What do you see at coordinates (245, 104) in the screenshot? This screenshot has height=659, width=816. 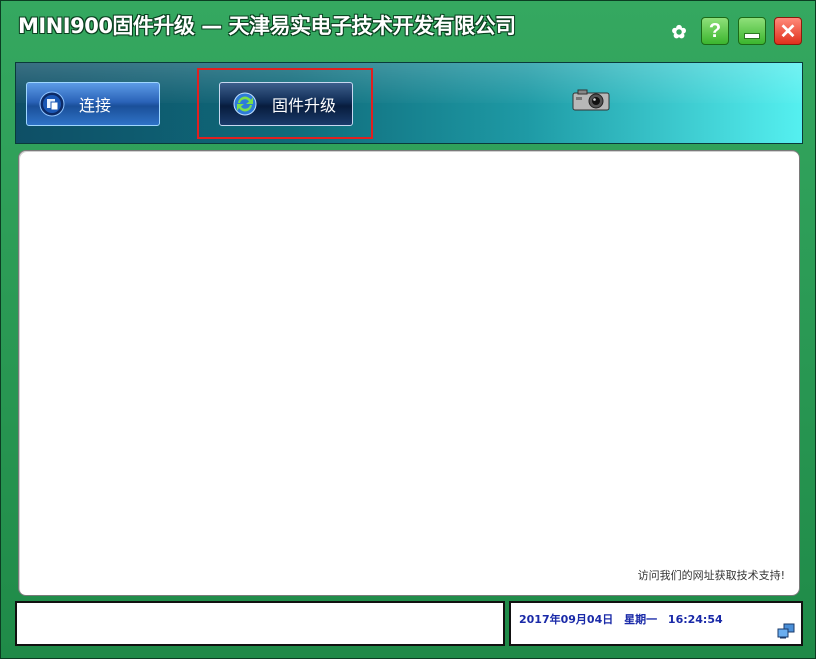 I see `refresh-icon` at bounding box center [245, 104].